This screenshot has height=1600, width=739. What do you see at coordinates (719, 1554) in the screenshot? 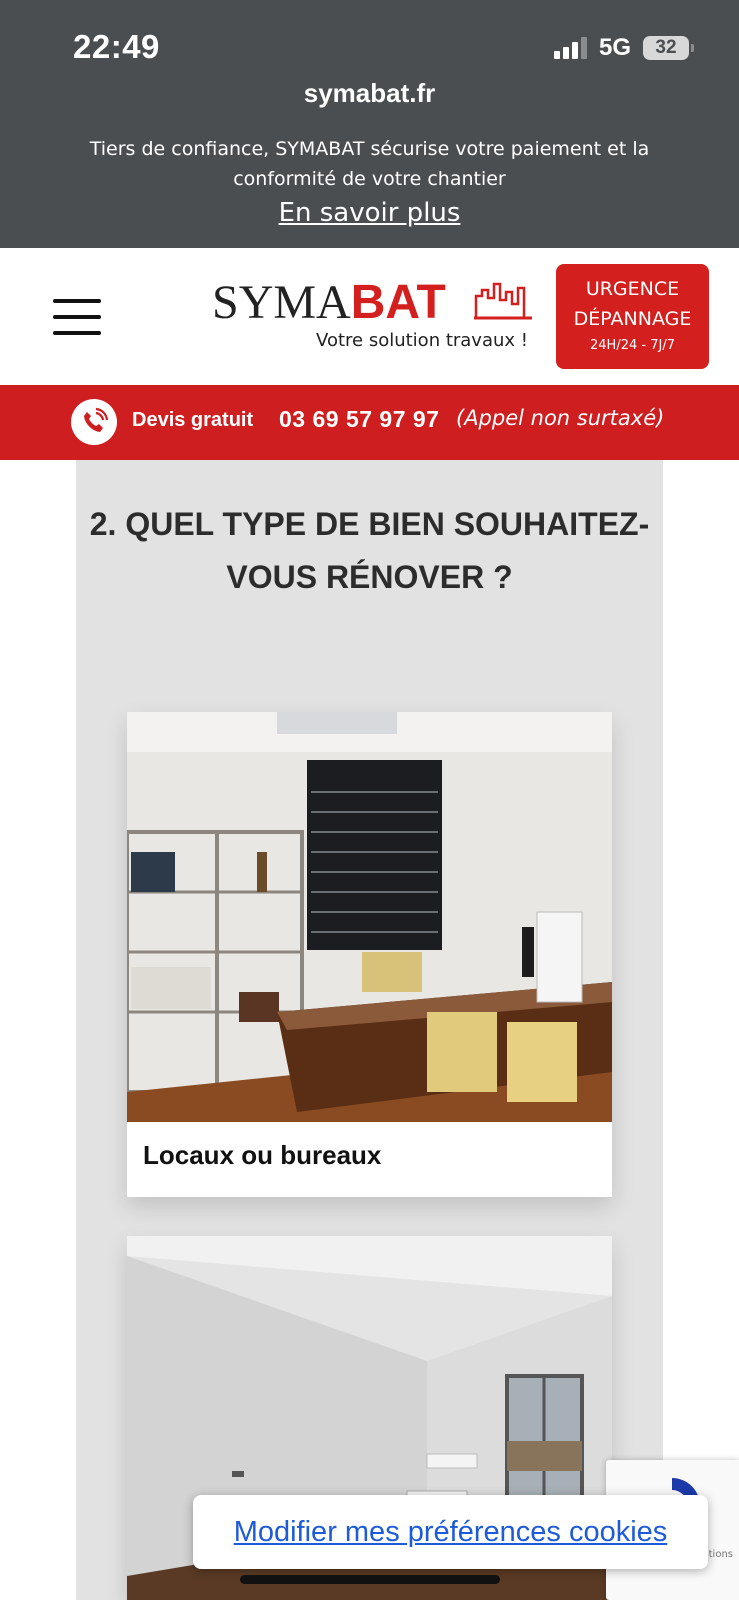
I see `recaptcha-text: itions` at bounding box center [719, 1554].